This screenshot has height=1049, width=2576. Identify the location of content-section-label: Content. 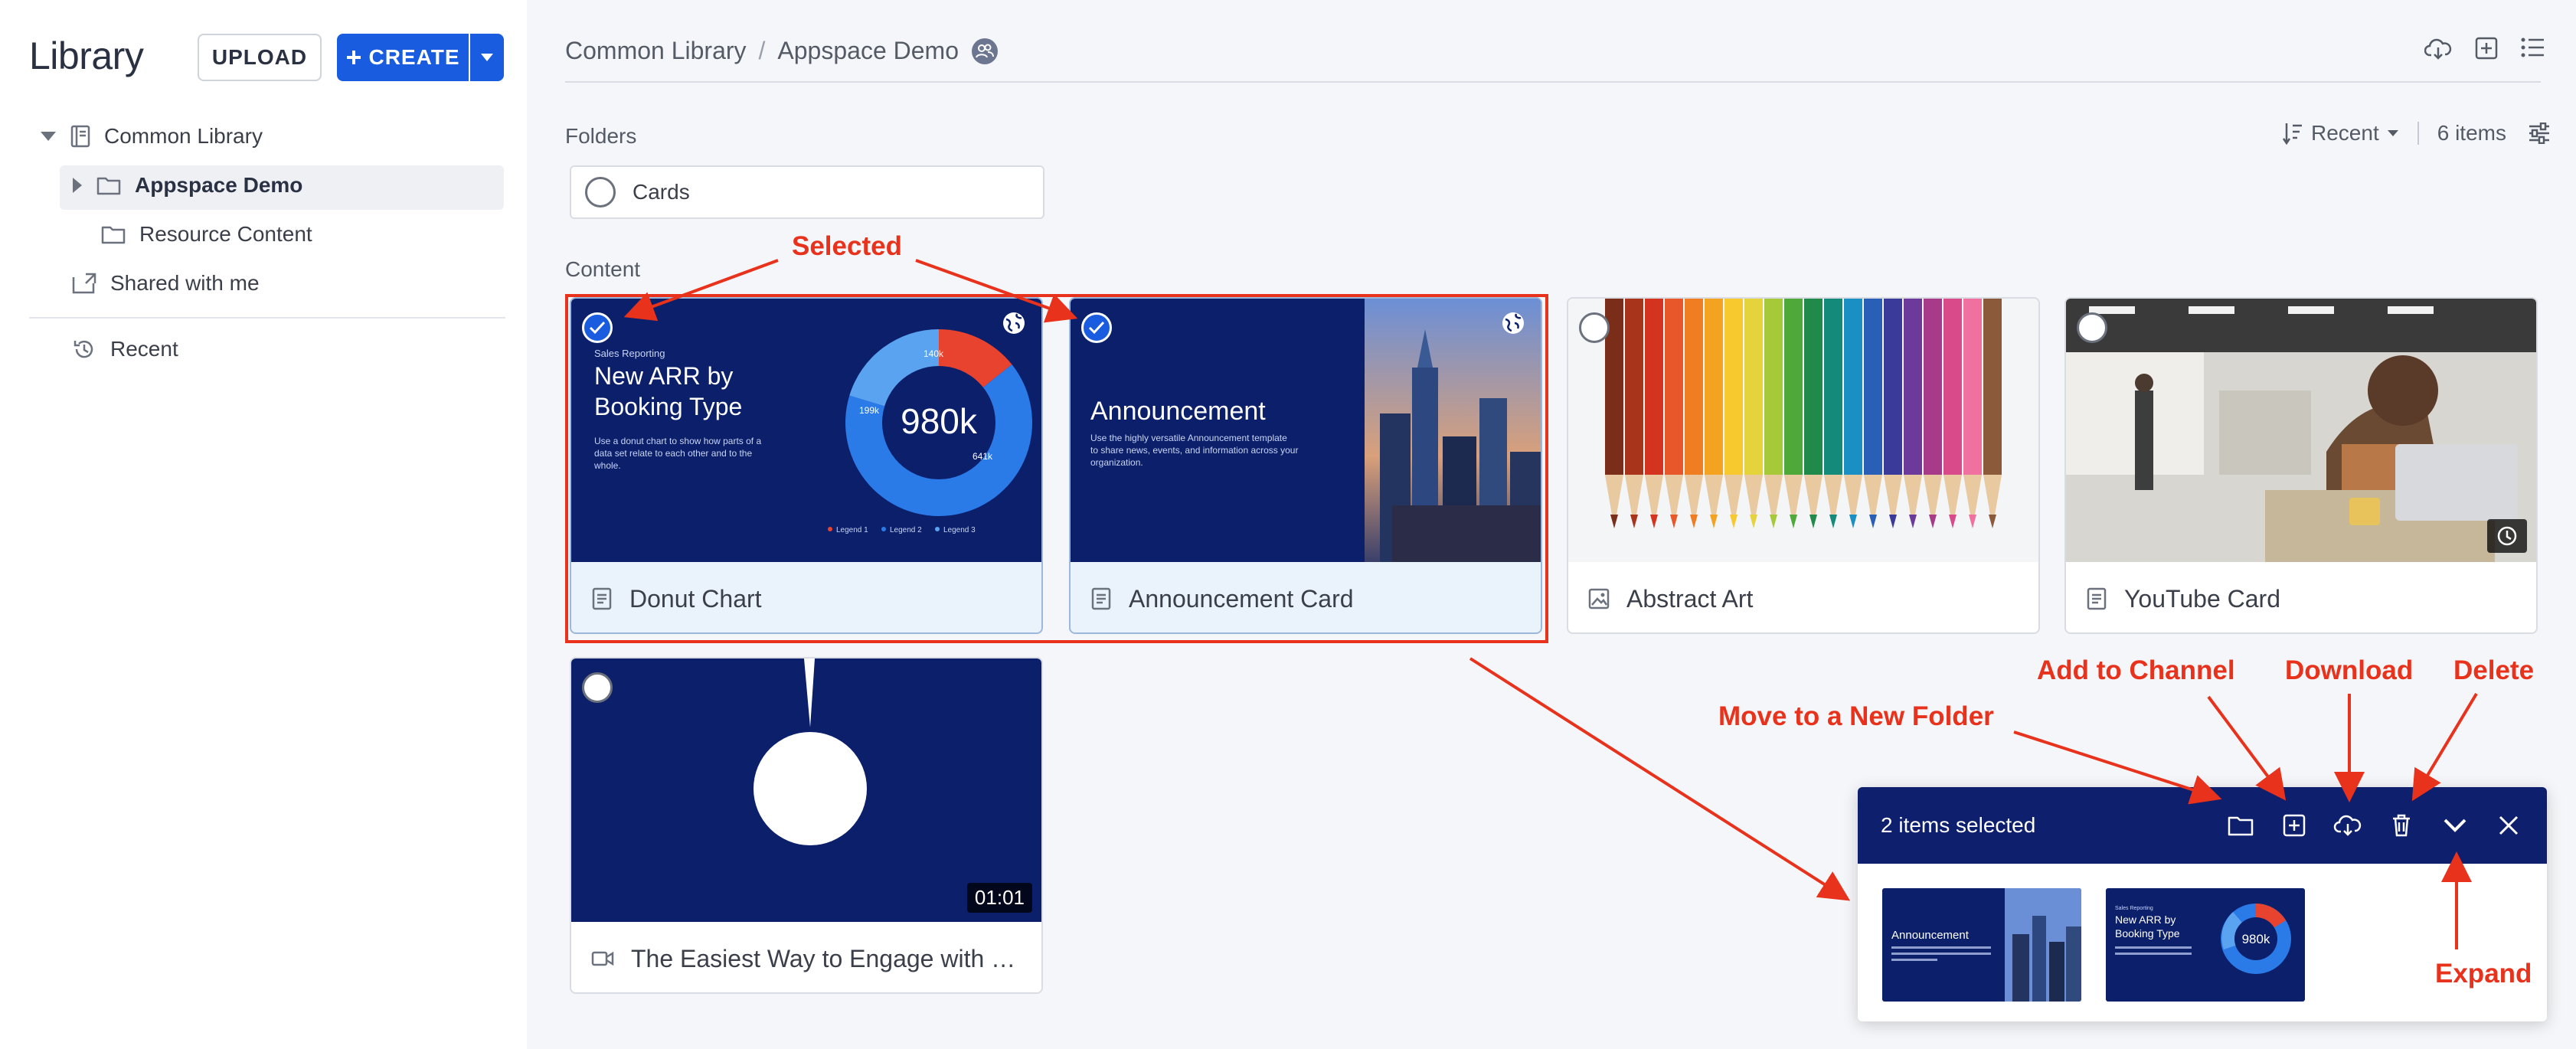
(603, 269).